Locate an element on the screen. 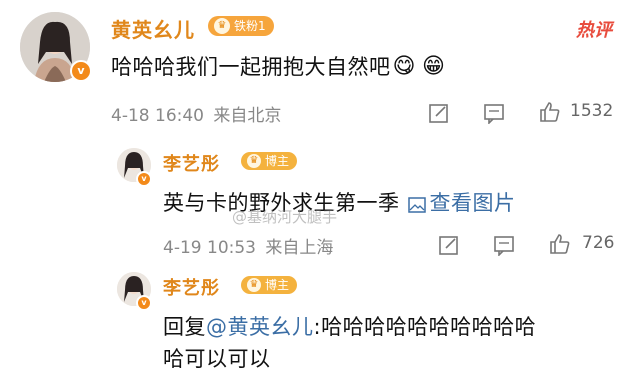 The height and width of the screenshot is (384, 640). image-icon is located at coordinates (416, 203).